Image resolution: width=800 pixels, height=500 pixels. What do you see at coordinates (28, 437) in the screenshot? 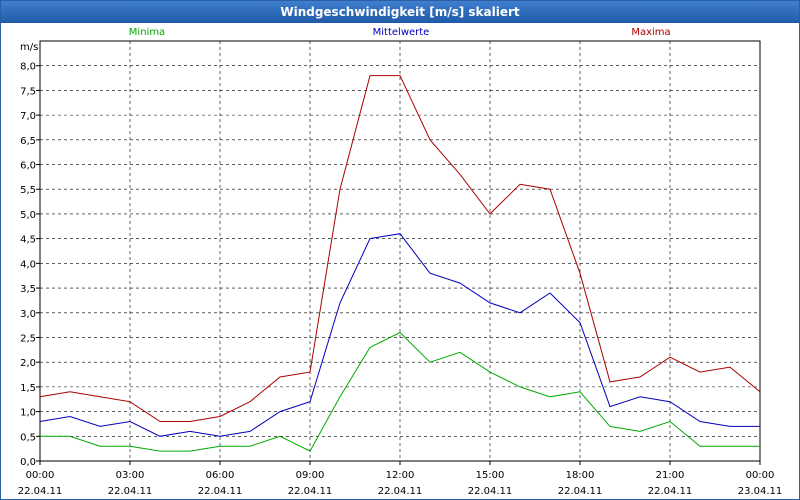
I see `y-tick-label: 0,5` at bounding box center [28, 437].